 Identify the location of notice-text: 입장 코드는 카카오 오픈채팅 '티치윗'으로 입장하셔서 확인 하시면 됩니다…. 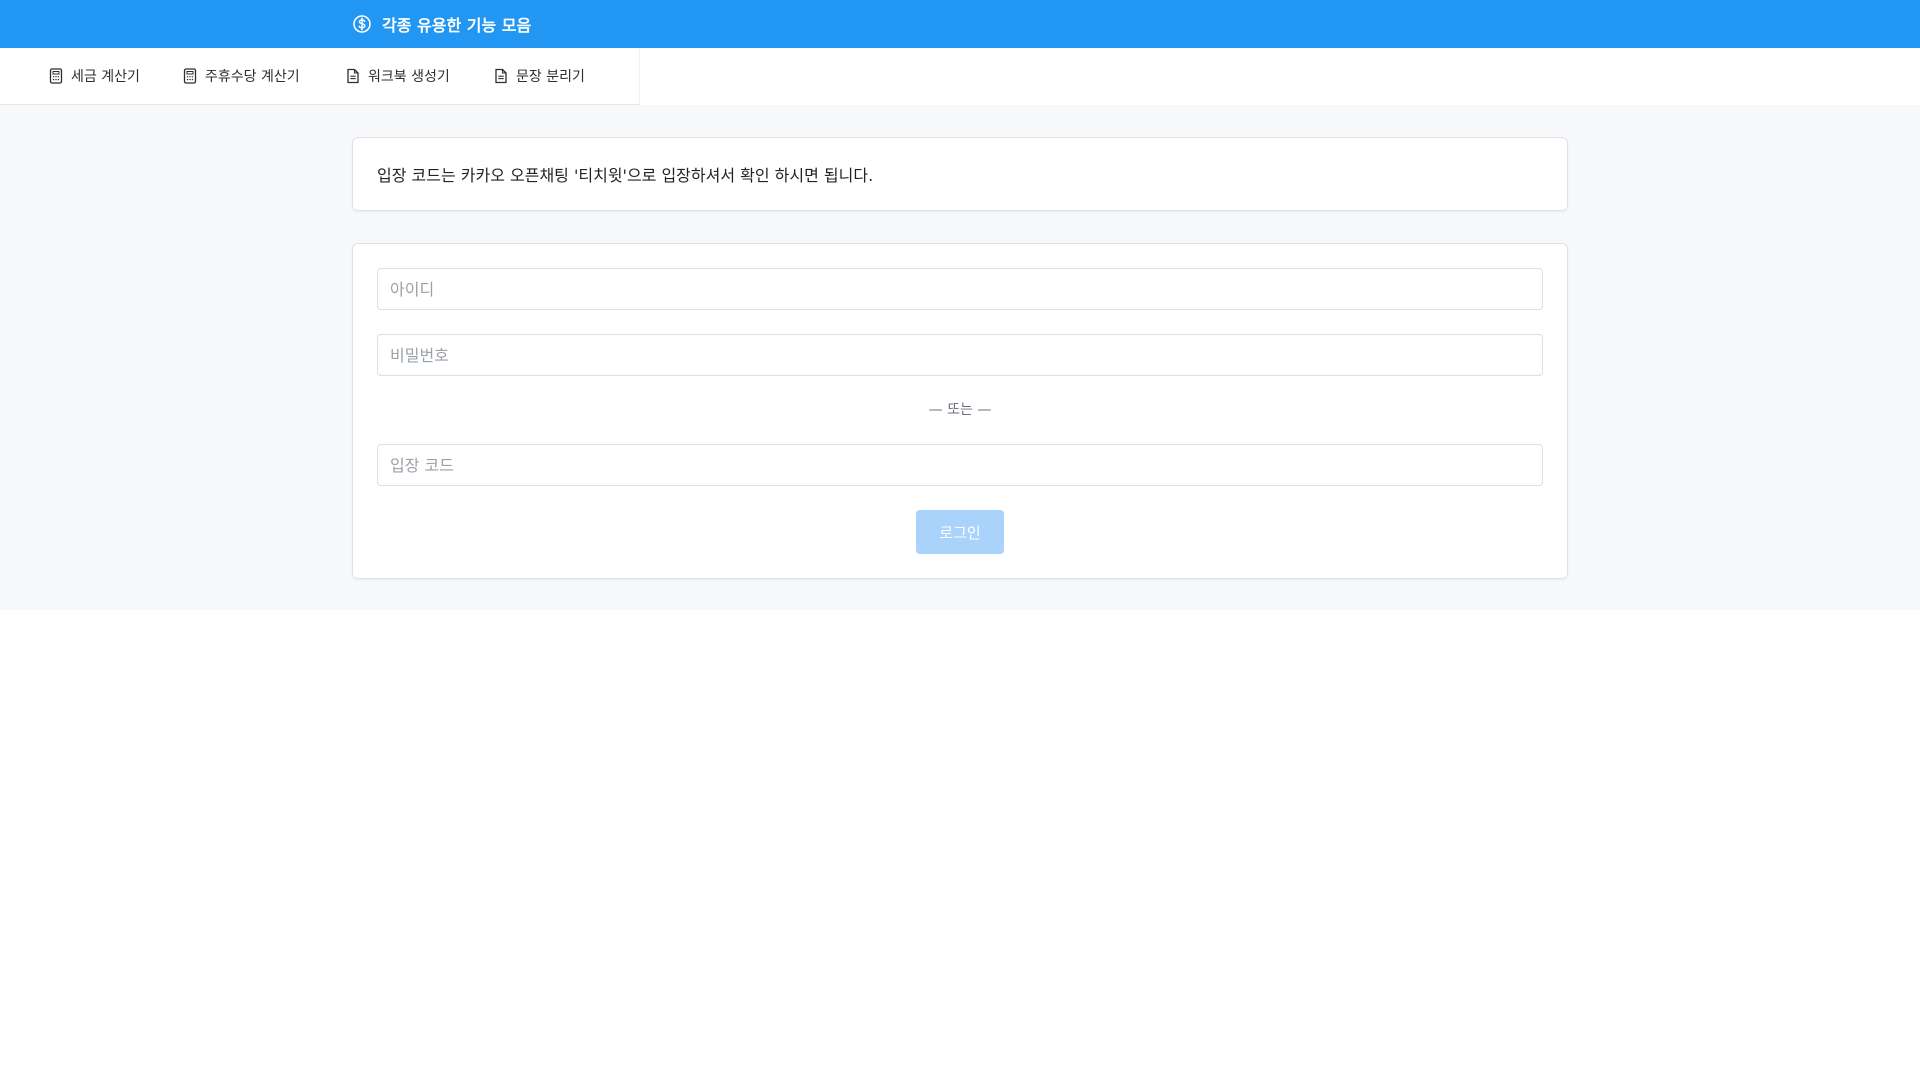
(625, 175).